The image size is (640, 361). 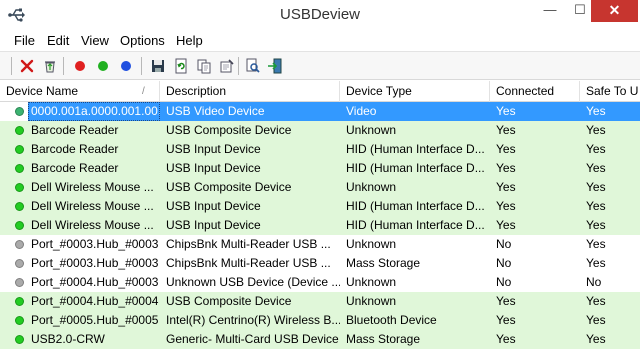 I want to click on menu-bar: File Edit View Options Help, so click(x=320, y=41).